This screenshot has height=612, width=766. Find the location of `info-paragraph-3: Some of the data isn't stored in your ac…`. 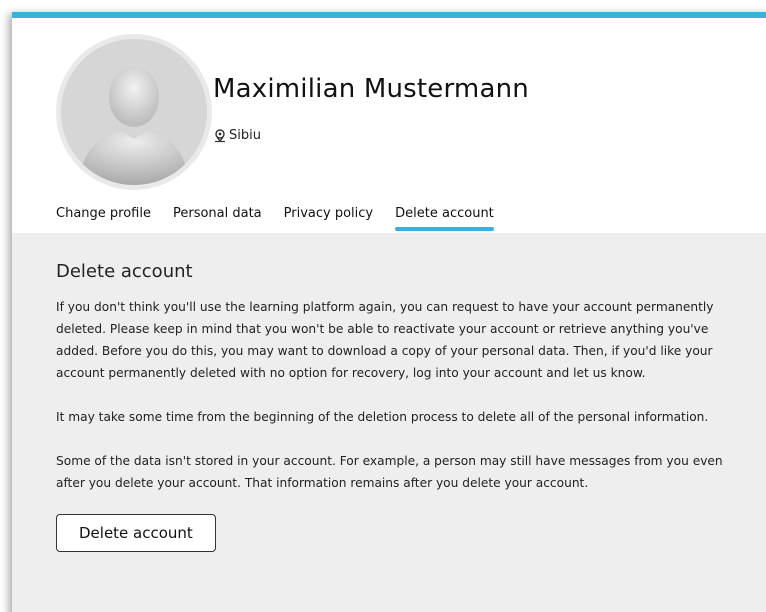

info-paragraph-3: Some of the data isn't stored in your ac… is located at coordinates (389, 472).